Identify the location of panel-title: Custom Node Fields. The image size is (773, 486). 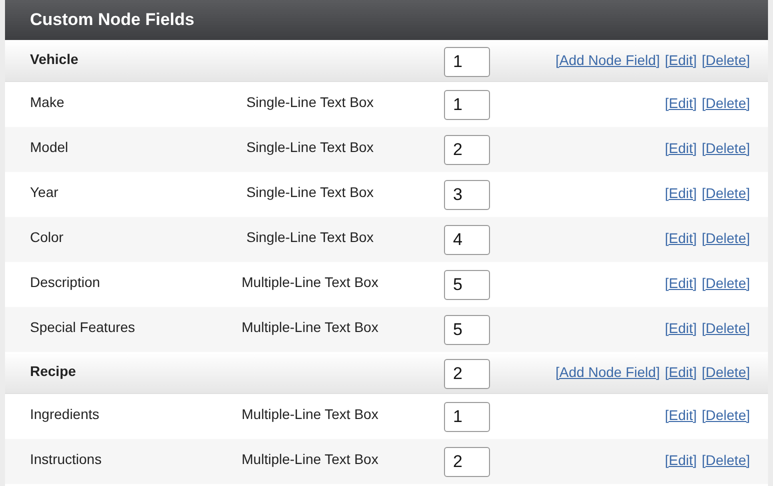
(386, 20).